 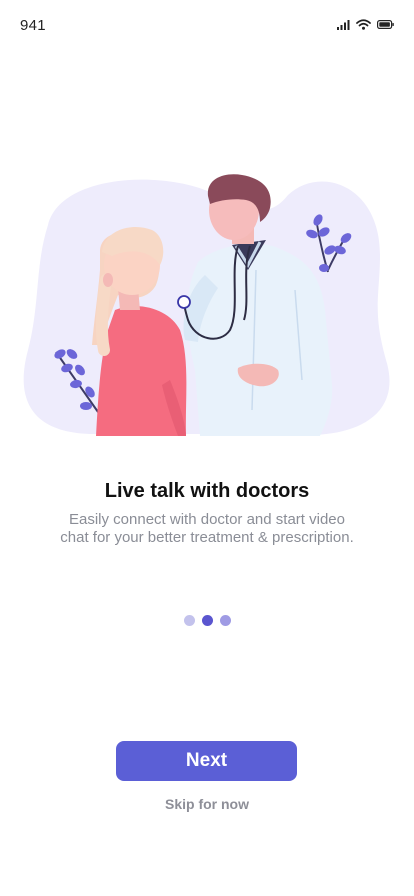 What do you see at coordinates (206, 761) in the screenshot?
I see `next-button: Next` at bounding box center [206, 761].